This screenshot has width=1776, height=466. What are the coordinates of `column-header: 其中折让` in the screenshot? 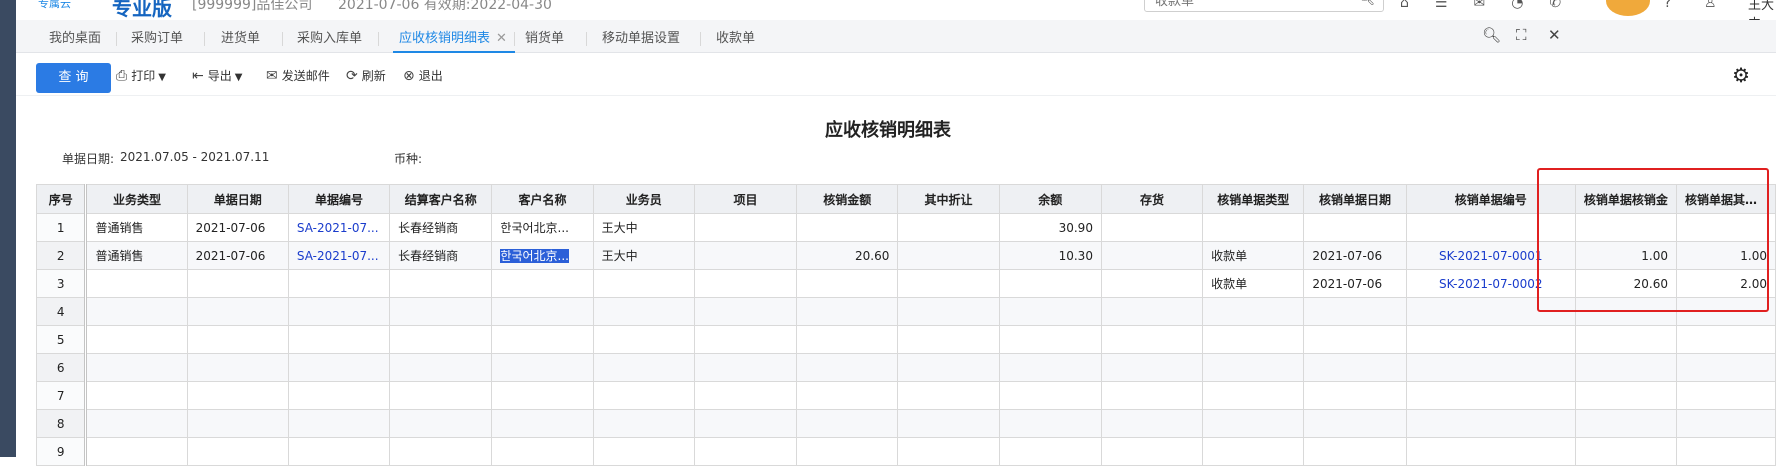 It's located at (948, 199).